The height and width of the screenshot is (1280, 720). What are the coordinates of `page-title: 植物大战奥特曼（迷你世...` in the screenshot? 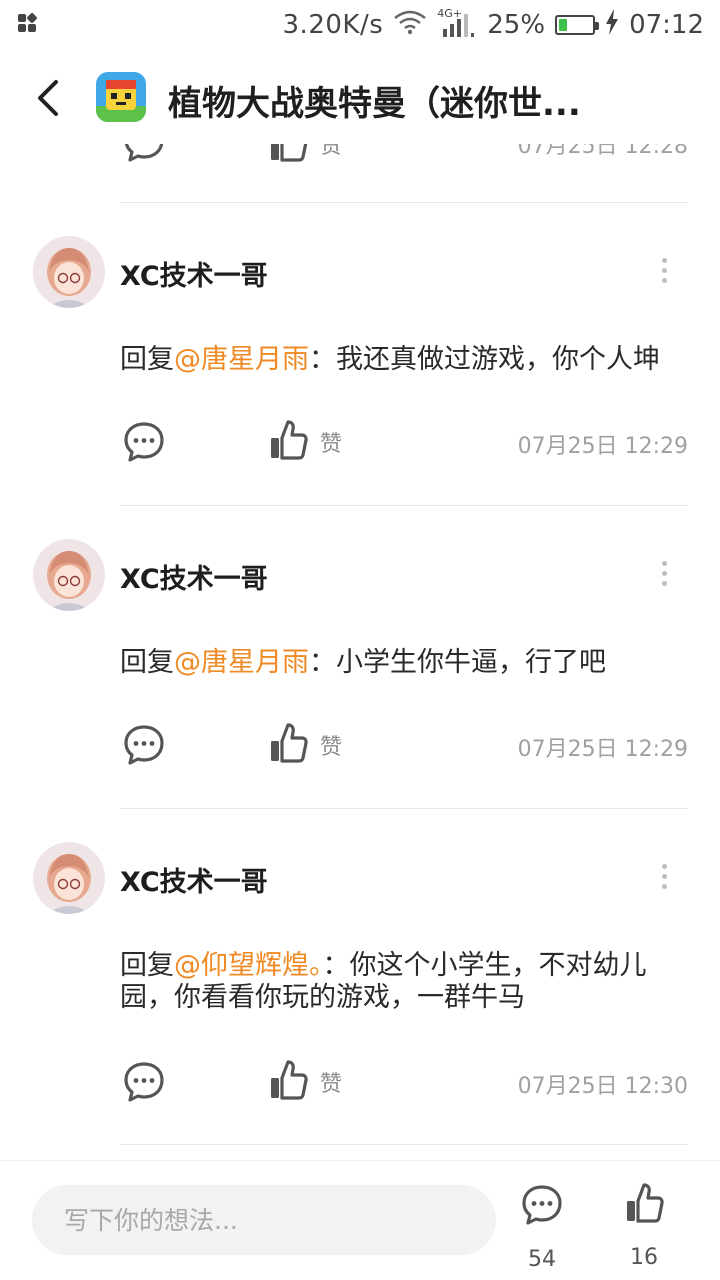 It's located at (374, 104).